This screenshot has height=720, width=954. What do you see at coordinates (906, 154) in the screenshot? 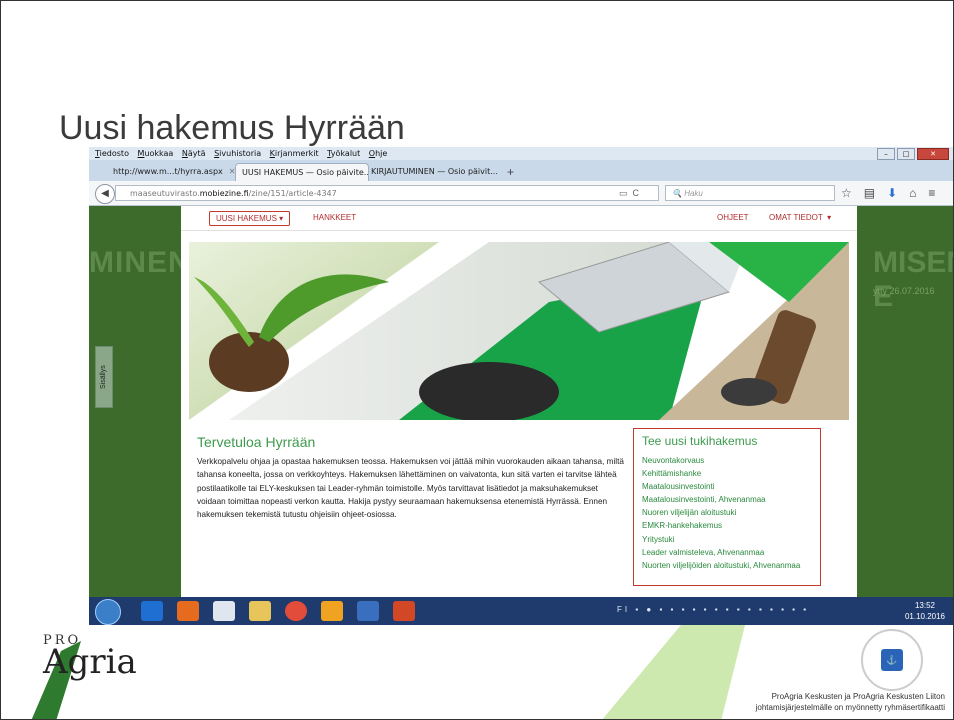
I see `maximize-button: □` at bounding box center [906, 154].